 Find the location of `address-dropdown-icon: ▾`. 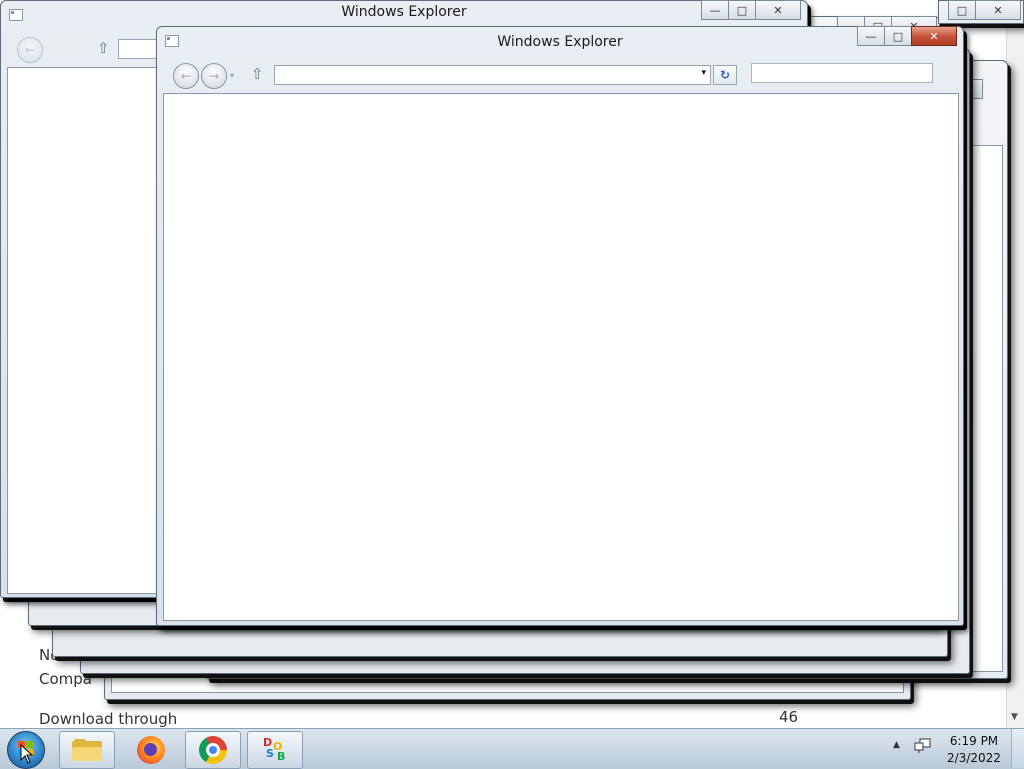

address-dropdown-icon: ▾ is located at coordinates (703, 73).